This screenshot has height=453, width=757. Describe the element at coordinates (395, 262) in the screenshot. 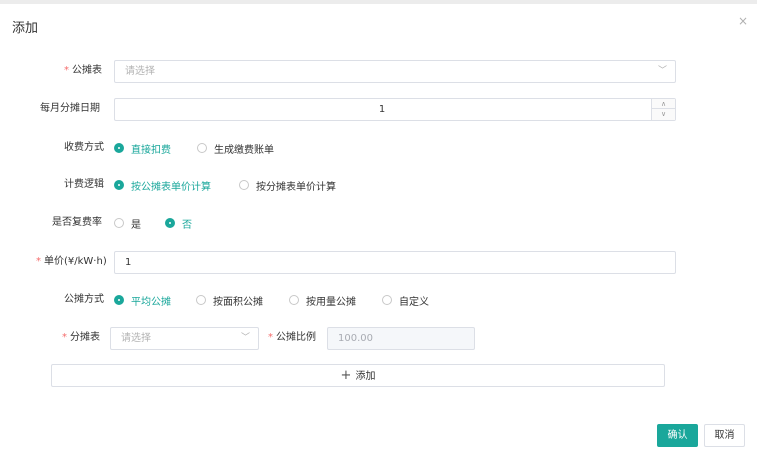

I see `unit-price-input: 1` at that location.